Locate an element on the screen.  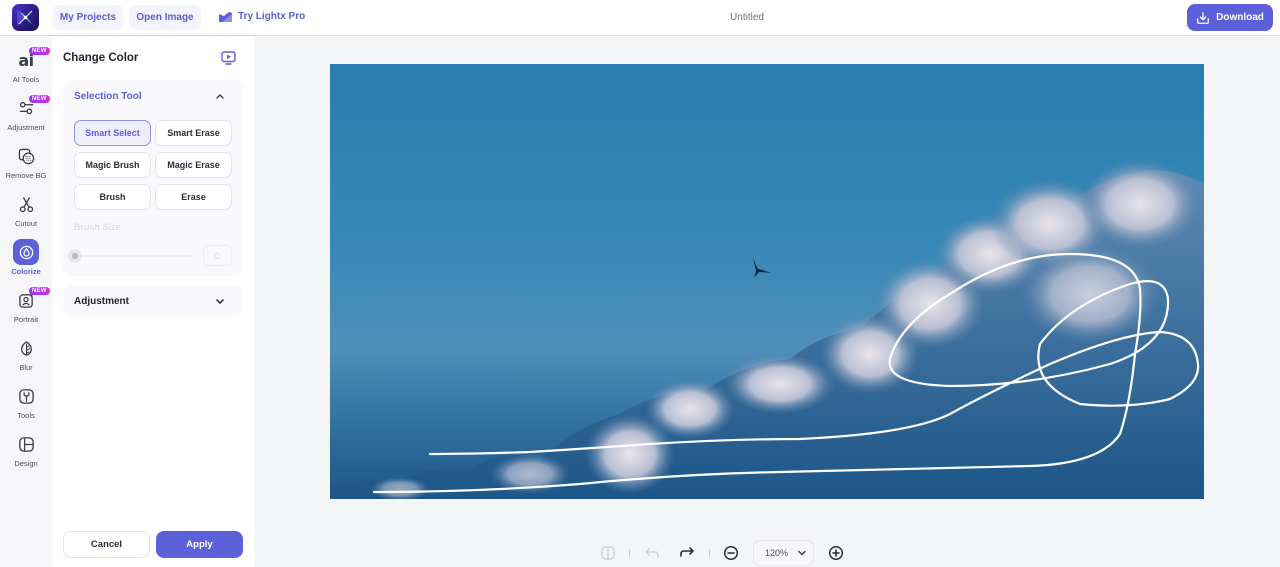
scissors-icon is located at coordinates (26, 204).